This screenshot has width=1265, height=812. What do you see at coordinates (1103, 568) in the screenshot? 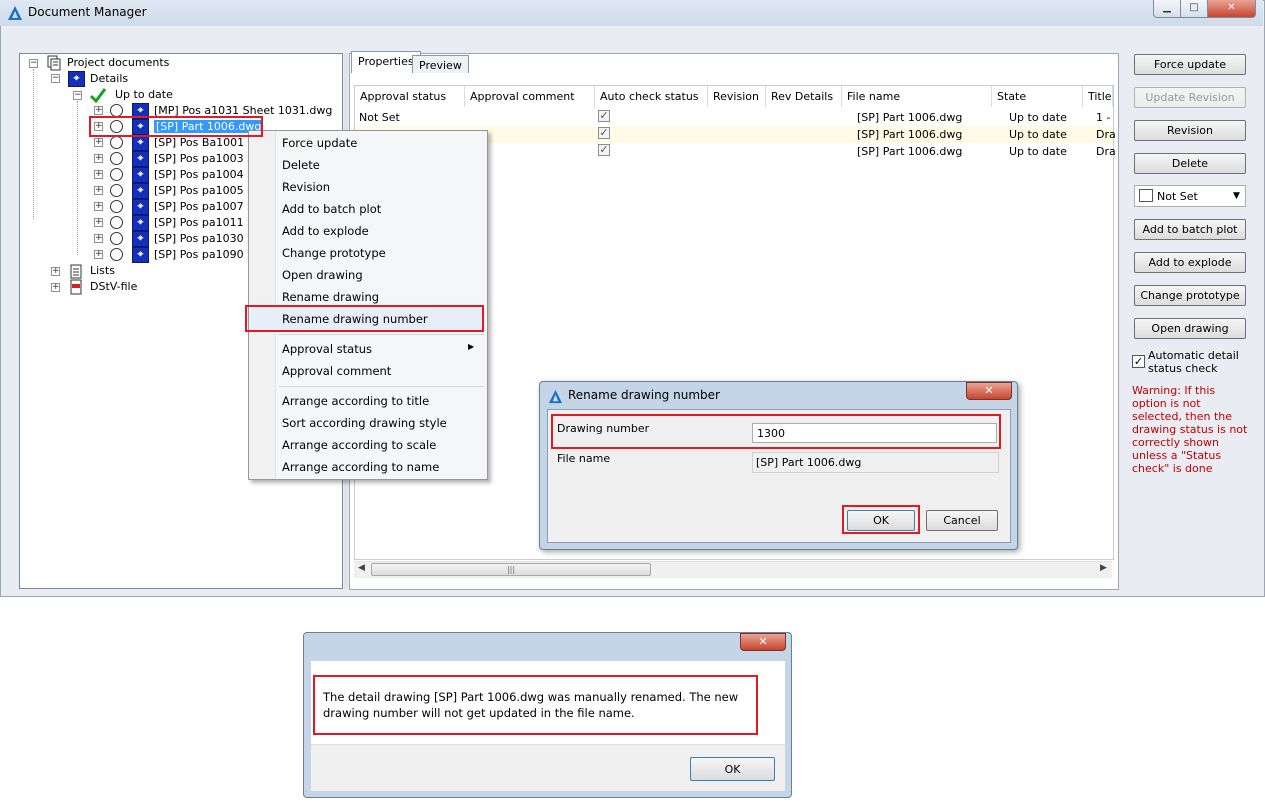
I see `scroll-right-icon: ▶` at bounding box center [1103, 568].